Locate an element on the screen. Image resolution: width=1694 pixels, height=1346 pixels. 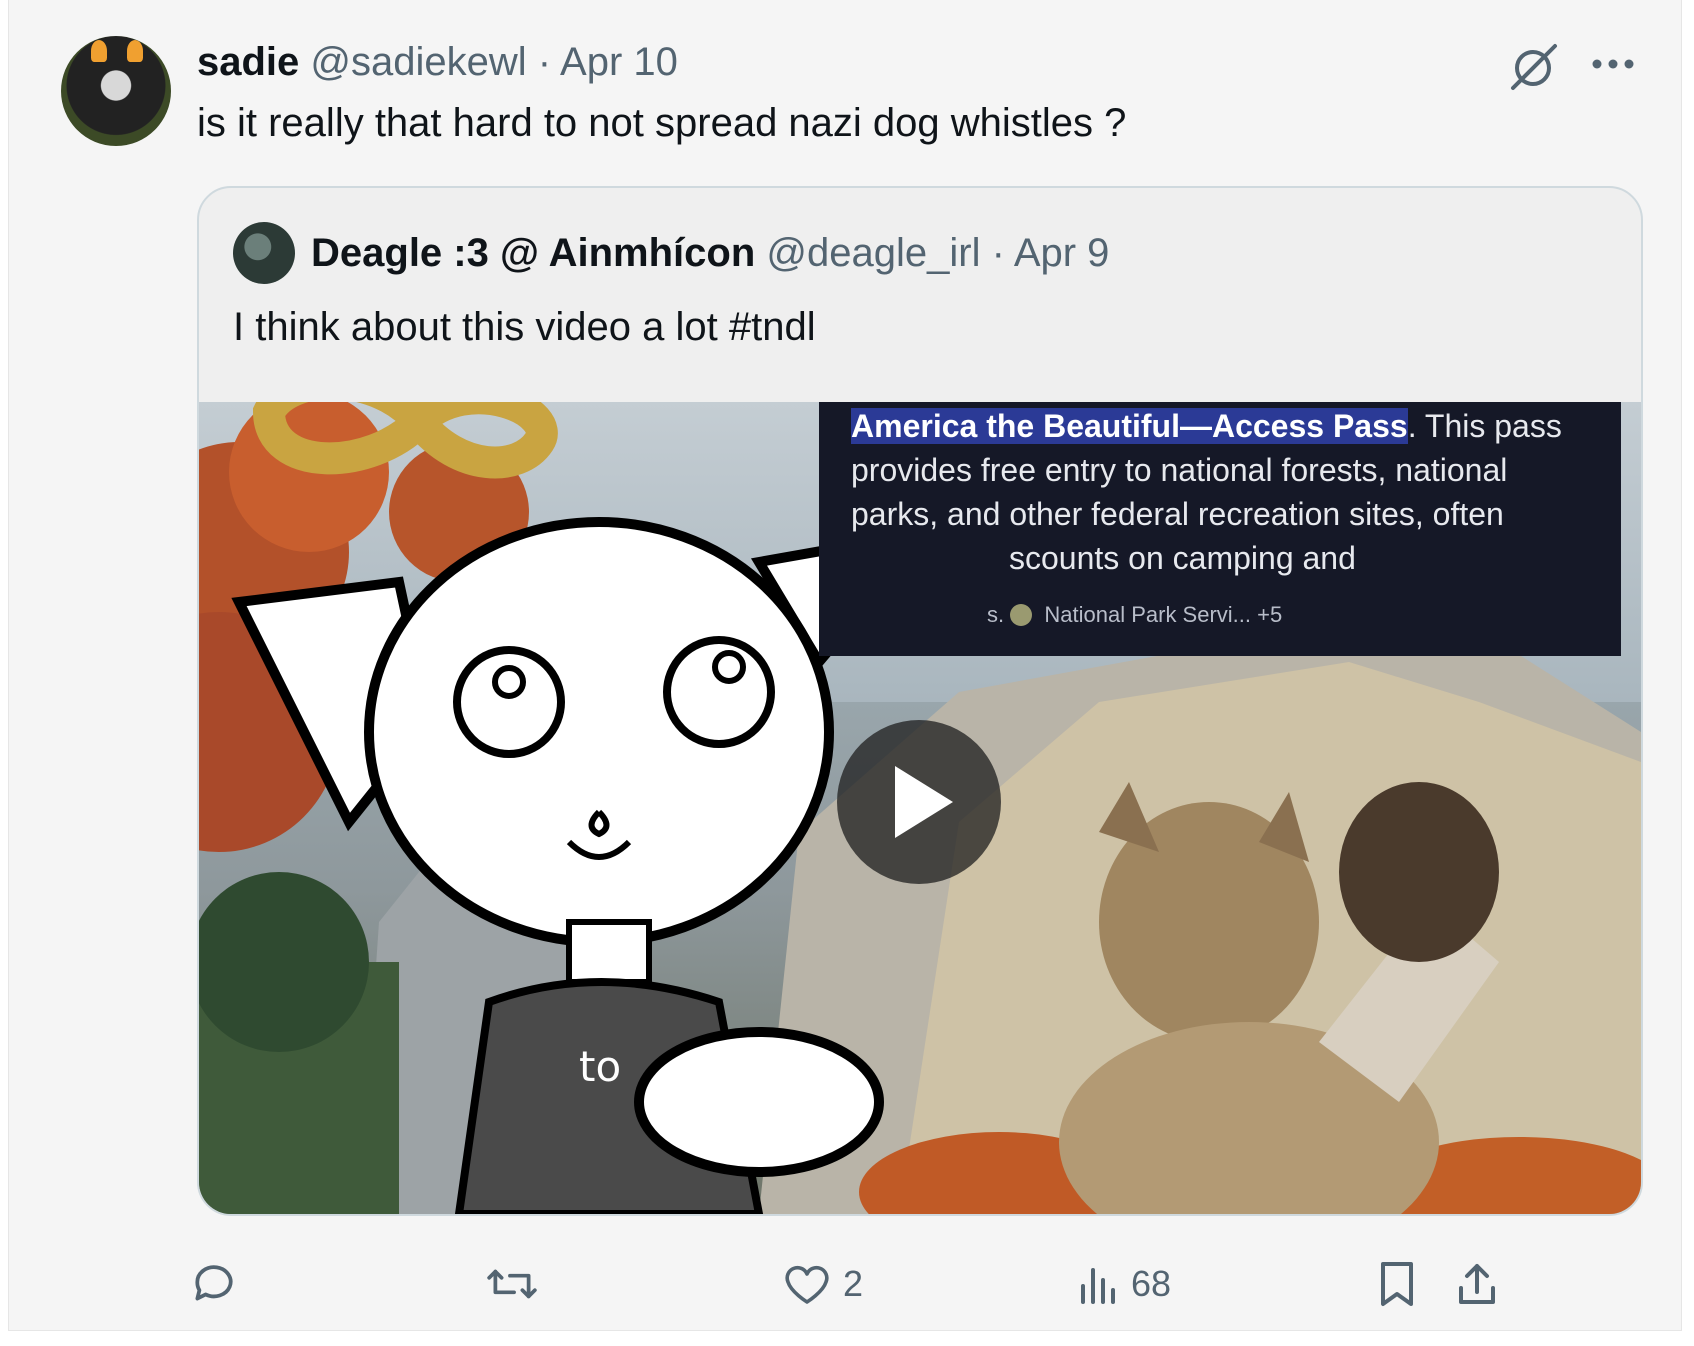
action-bar: 2 68 is located at coordinates (851, 1280).